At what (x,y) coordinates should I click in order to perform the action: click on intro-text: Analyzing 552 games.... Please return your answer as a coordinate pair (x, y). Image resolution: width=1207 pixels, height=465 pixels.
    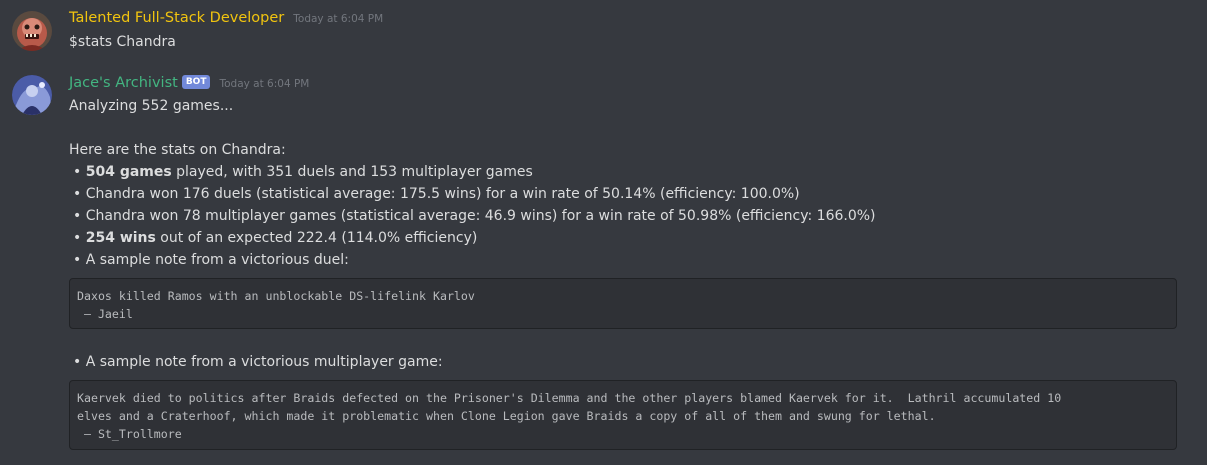
    Looking at the image, I should click on (151, 106).